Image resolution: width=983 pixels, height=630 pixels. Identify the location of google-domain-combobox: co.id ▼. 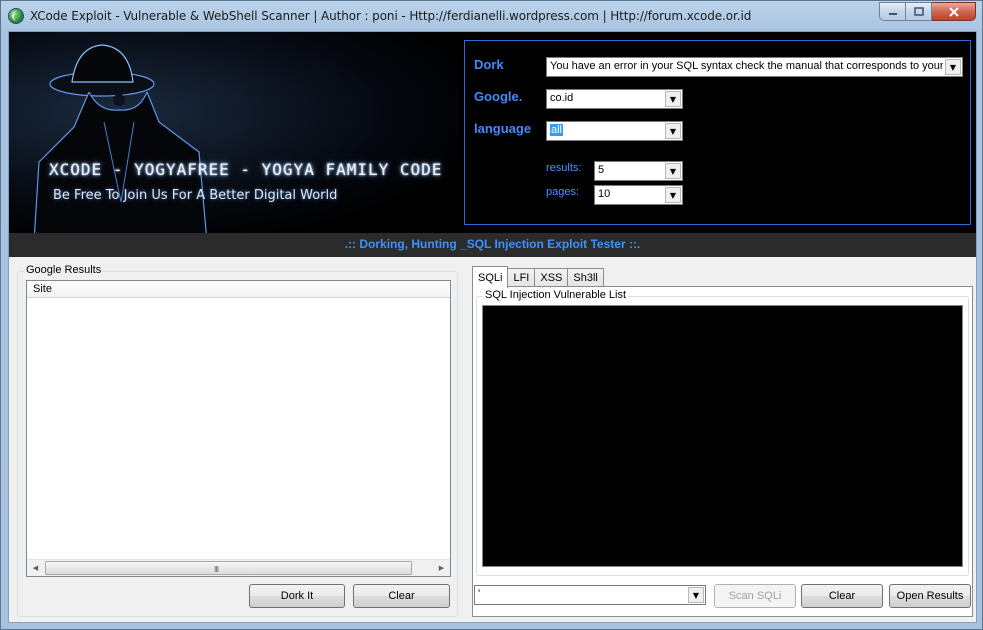
(614, 99).